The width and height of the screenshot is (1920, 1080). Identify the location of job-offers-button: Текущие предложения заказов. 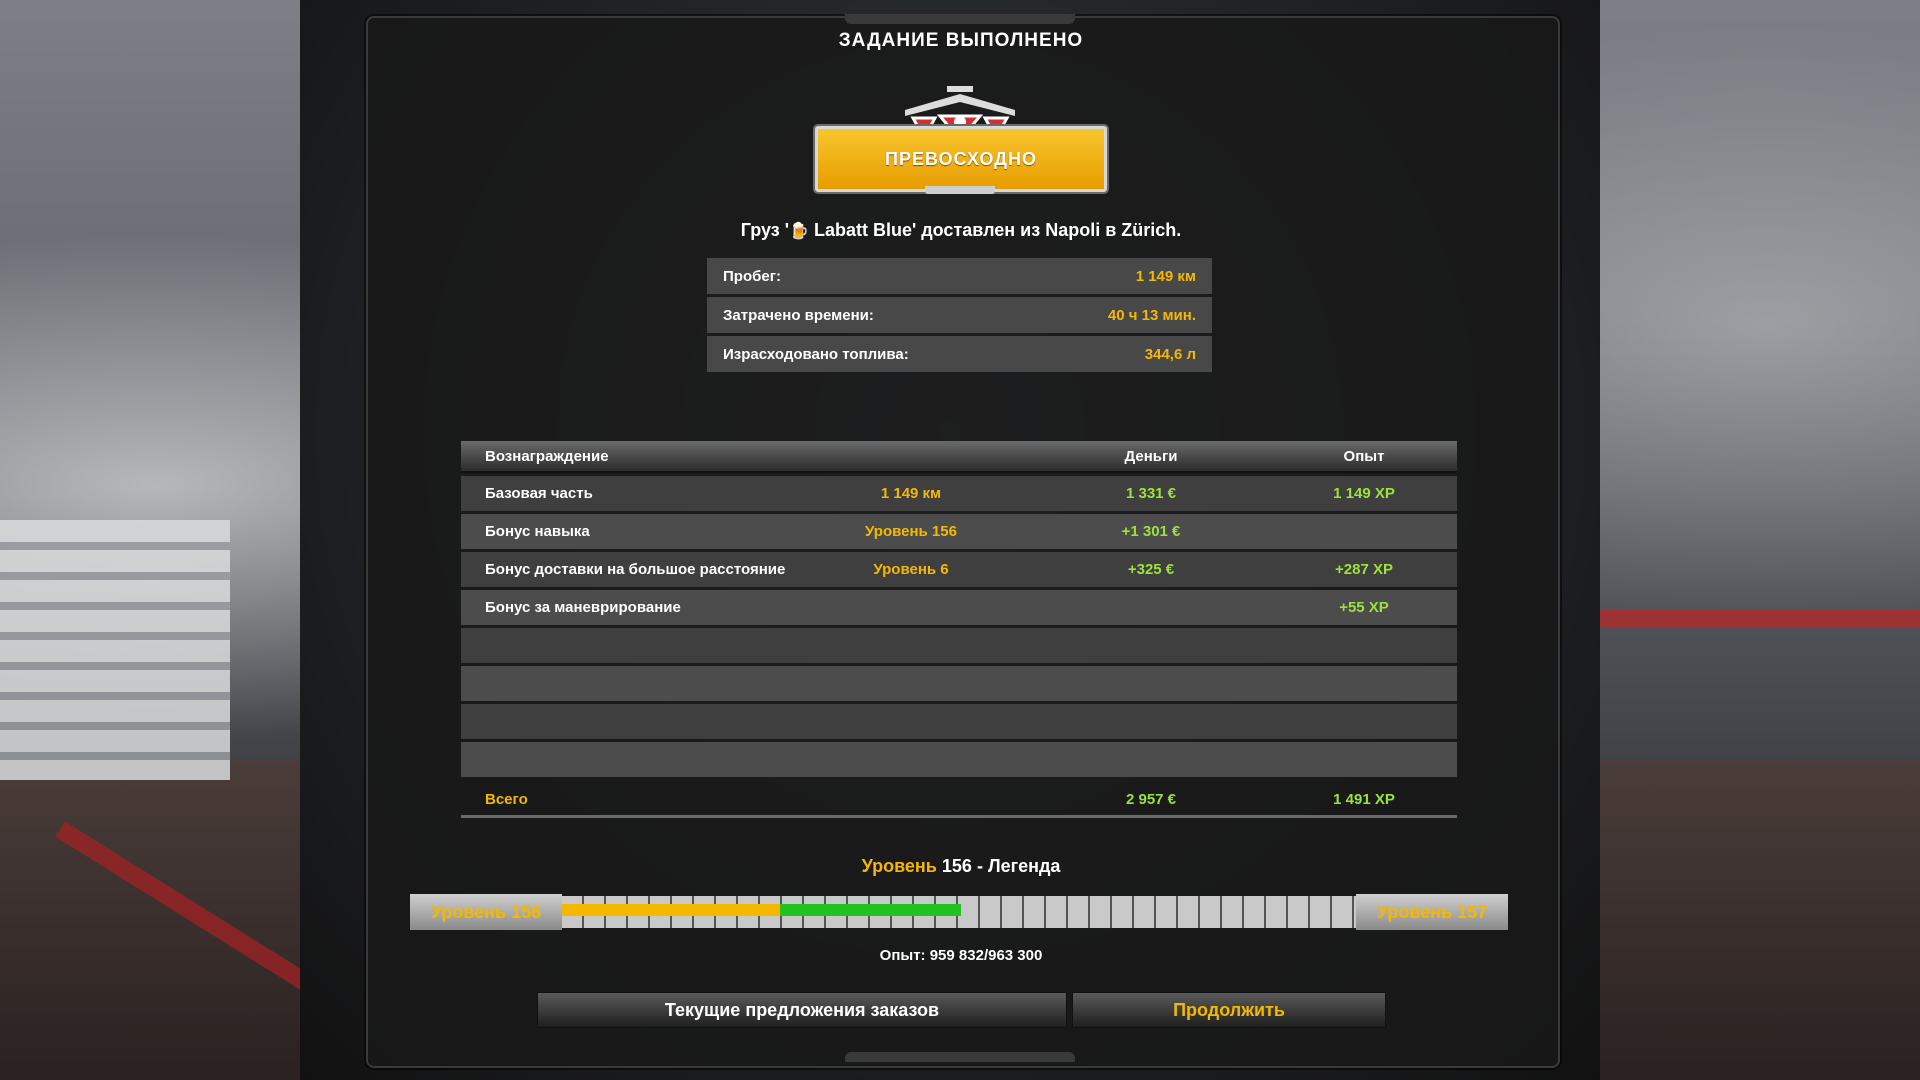
(802, 1010).